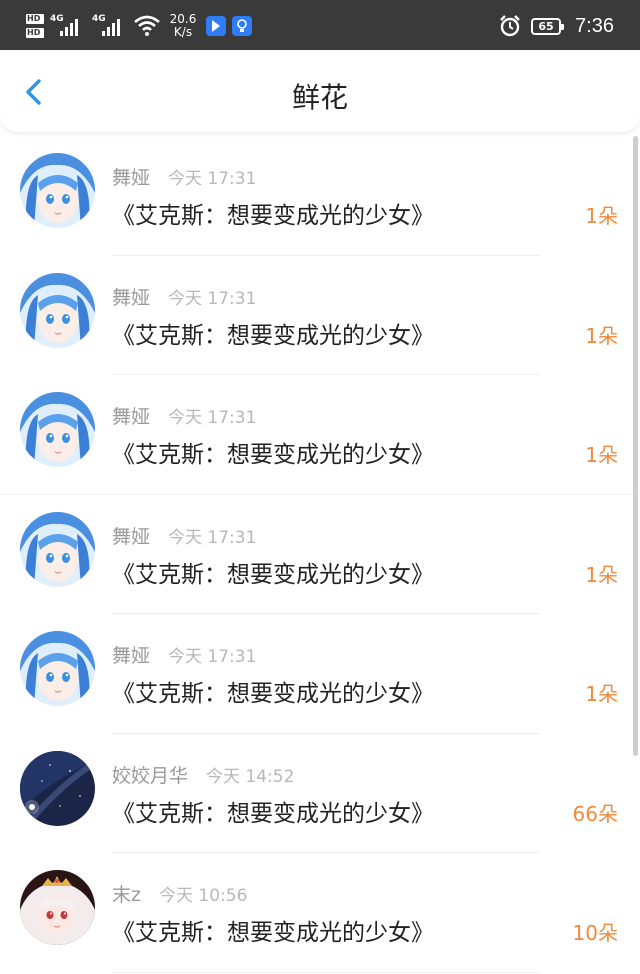 The height and width of the screenshot is (974, 640). Describe the element at coordinates (203, 896) in the screenshot. I see `send-time: 今天 10:56` at that location.